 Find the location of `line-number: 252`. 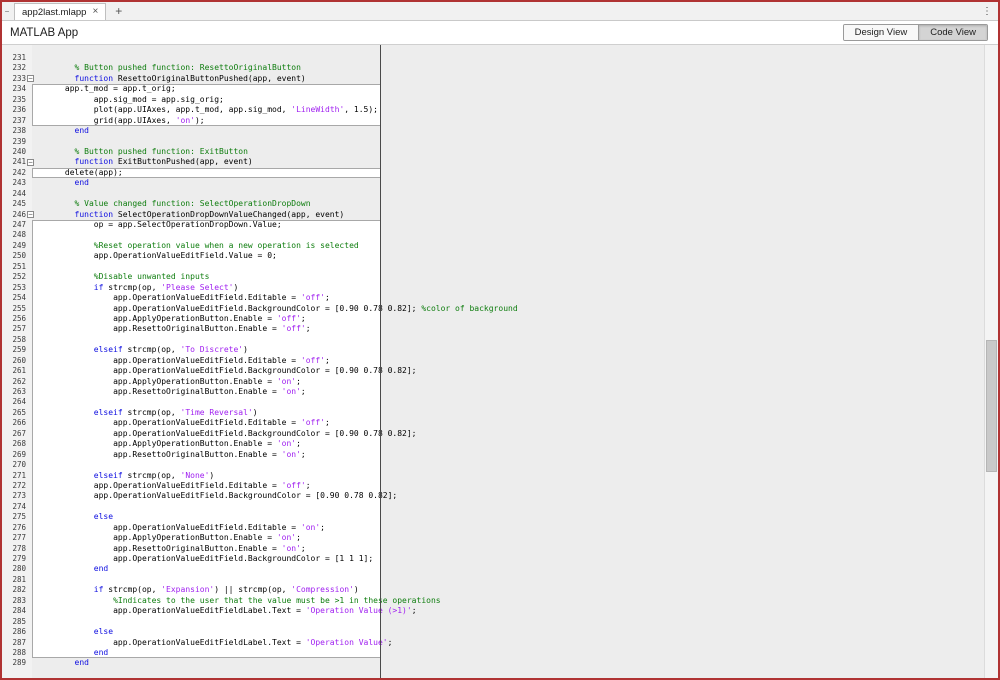

line-number: 252 is located at coordinates (14, 277).